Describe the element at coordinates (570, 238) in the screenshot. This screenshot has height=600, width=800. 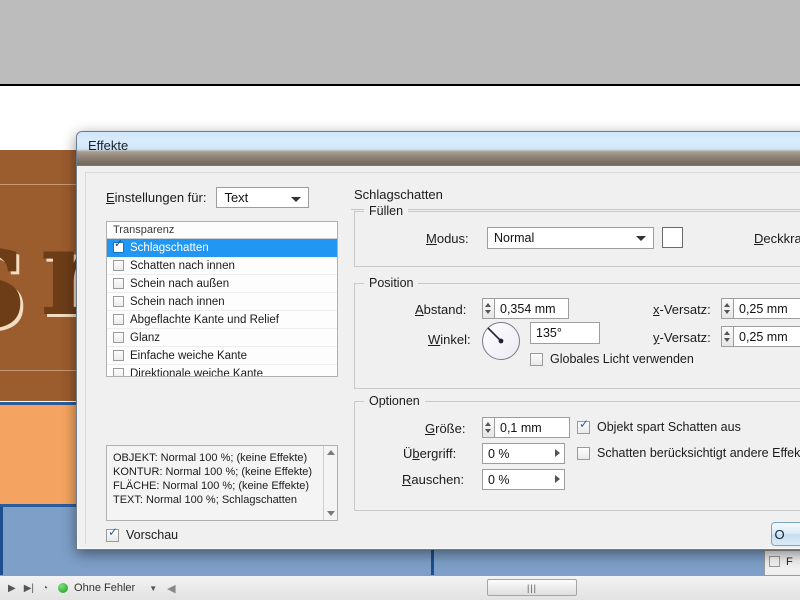
I see `modus-select: Normal` at that location.